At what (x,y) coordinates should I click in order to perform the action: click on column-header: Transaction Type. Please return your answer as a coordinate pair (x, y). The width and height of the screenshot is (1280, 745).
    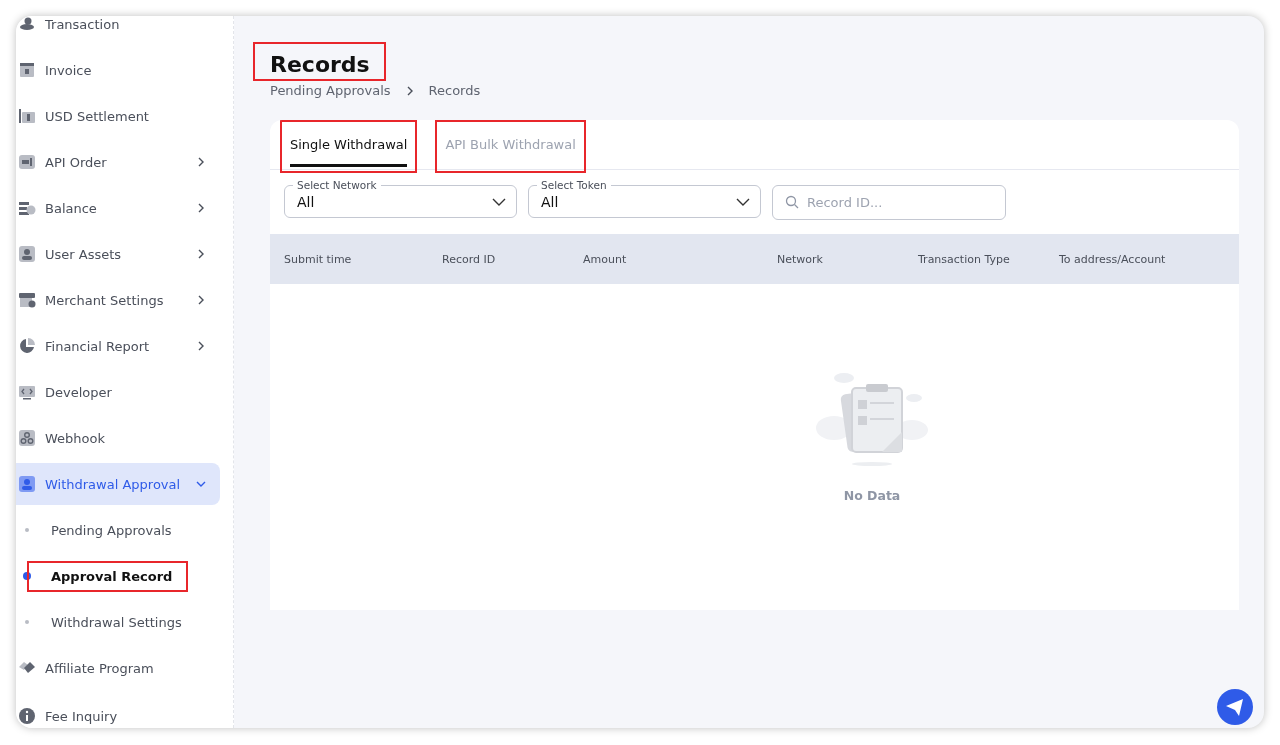
    Looking at the image, I should click on (964, 259).